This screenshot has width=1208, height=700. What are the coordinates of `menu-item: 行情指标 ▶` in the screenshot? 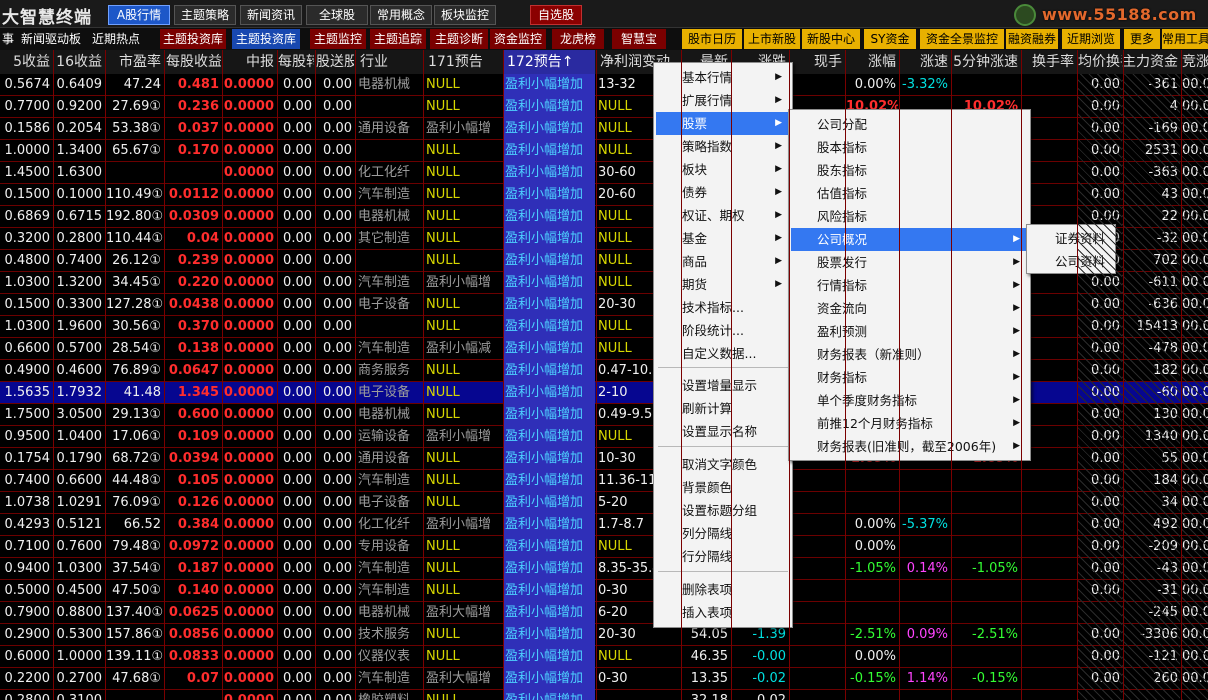 It's located at (909, 285).